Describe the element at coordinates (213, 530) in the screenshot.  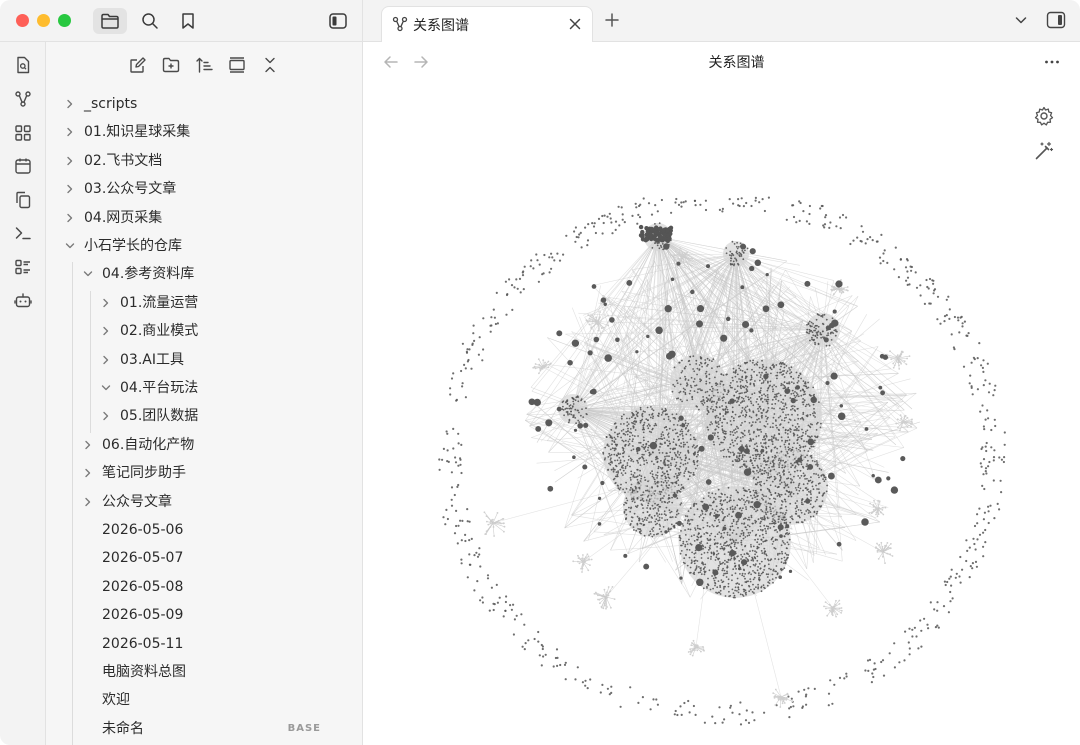
I see `tree-file: 2026-05-06` at that location.